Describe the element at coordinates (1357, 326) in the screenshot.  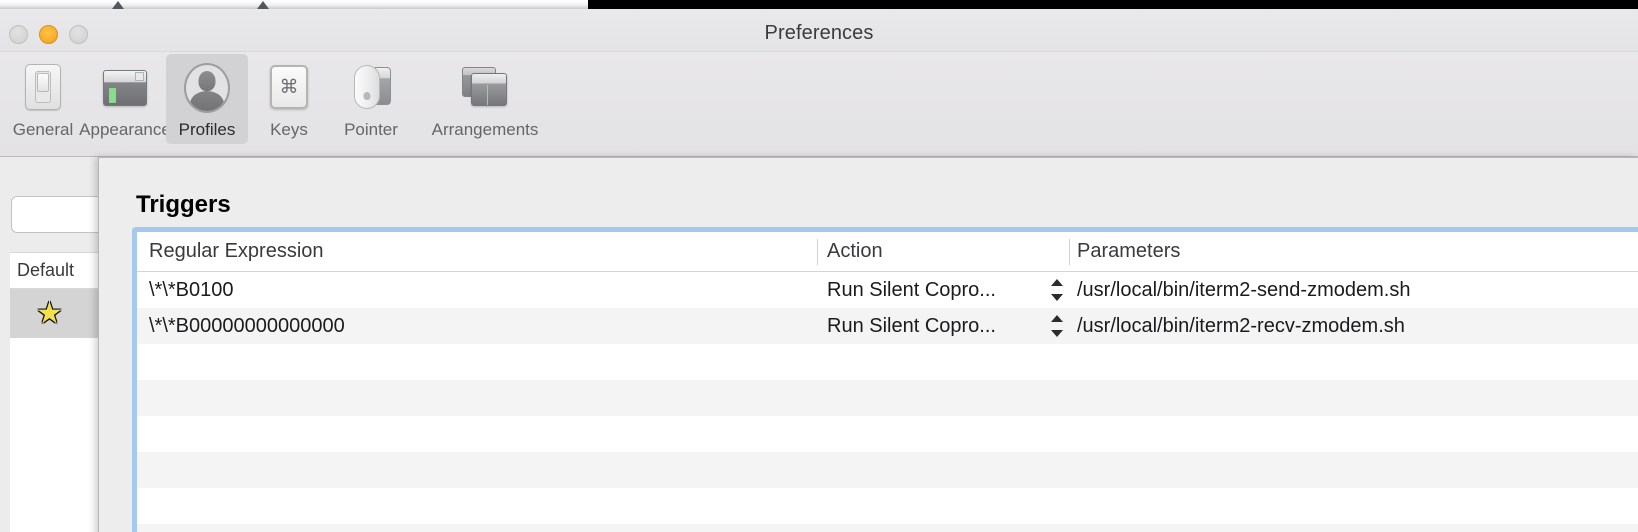
I see `cell-parameters: /usr/local/bin/iterm2-recv-zmodem.sh` at that location.